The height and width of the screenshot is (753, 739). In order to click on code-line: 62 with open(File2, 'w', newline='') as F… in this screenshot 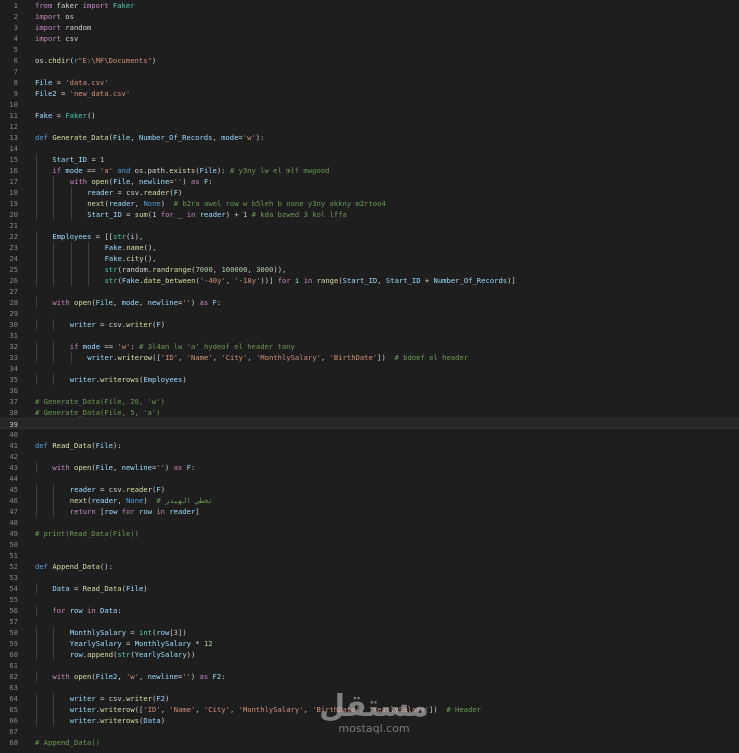, I will do `click(369, 676)`.